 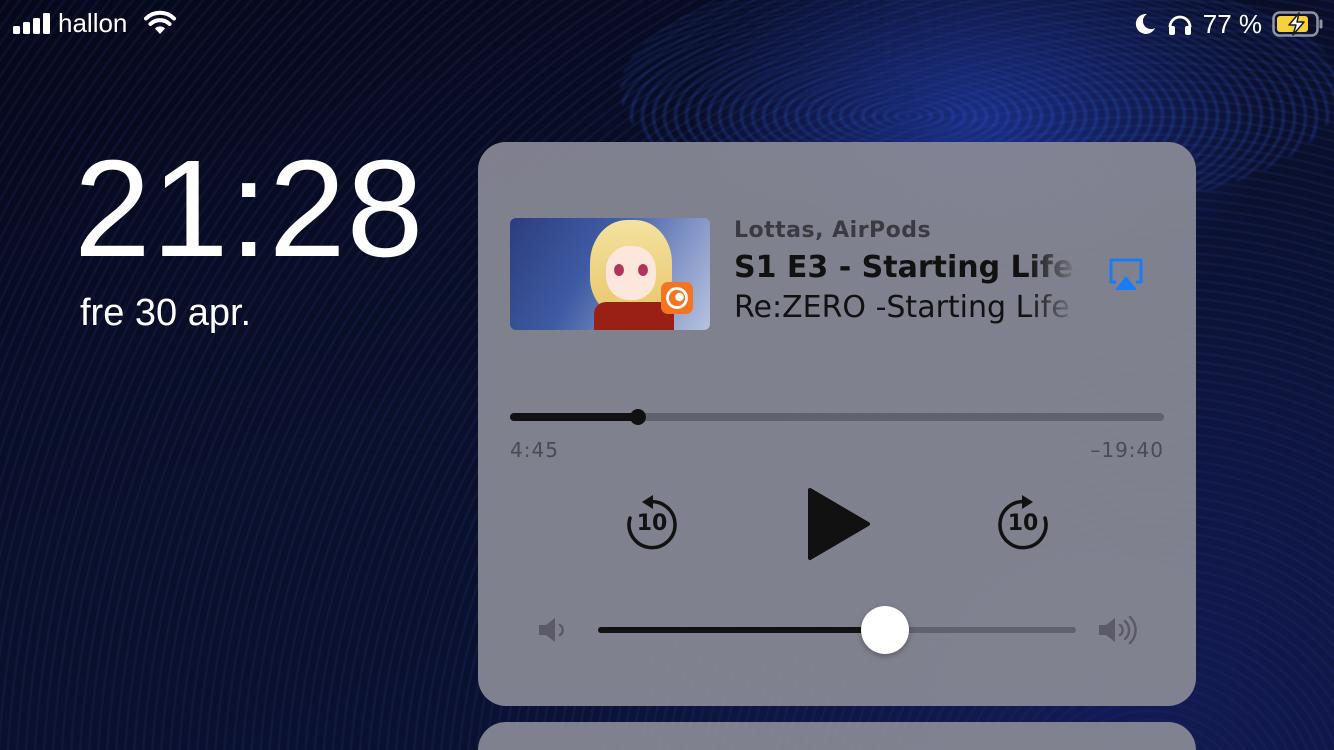 I want to click on moon-icon, so click(x=1145, y=23).